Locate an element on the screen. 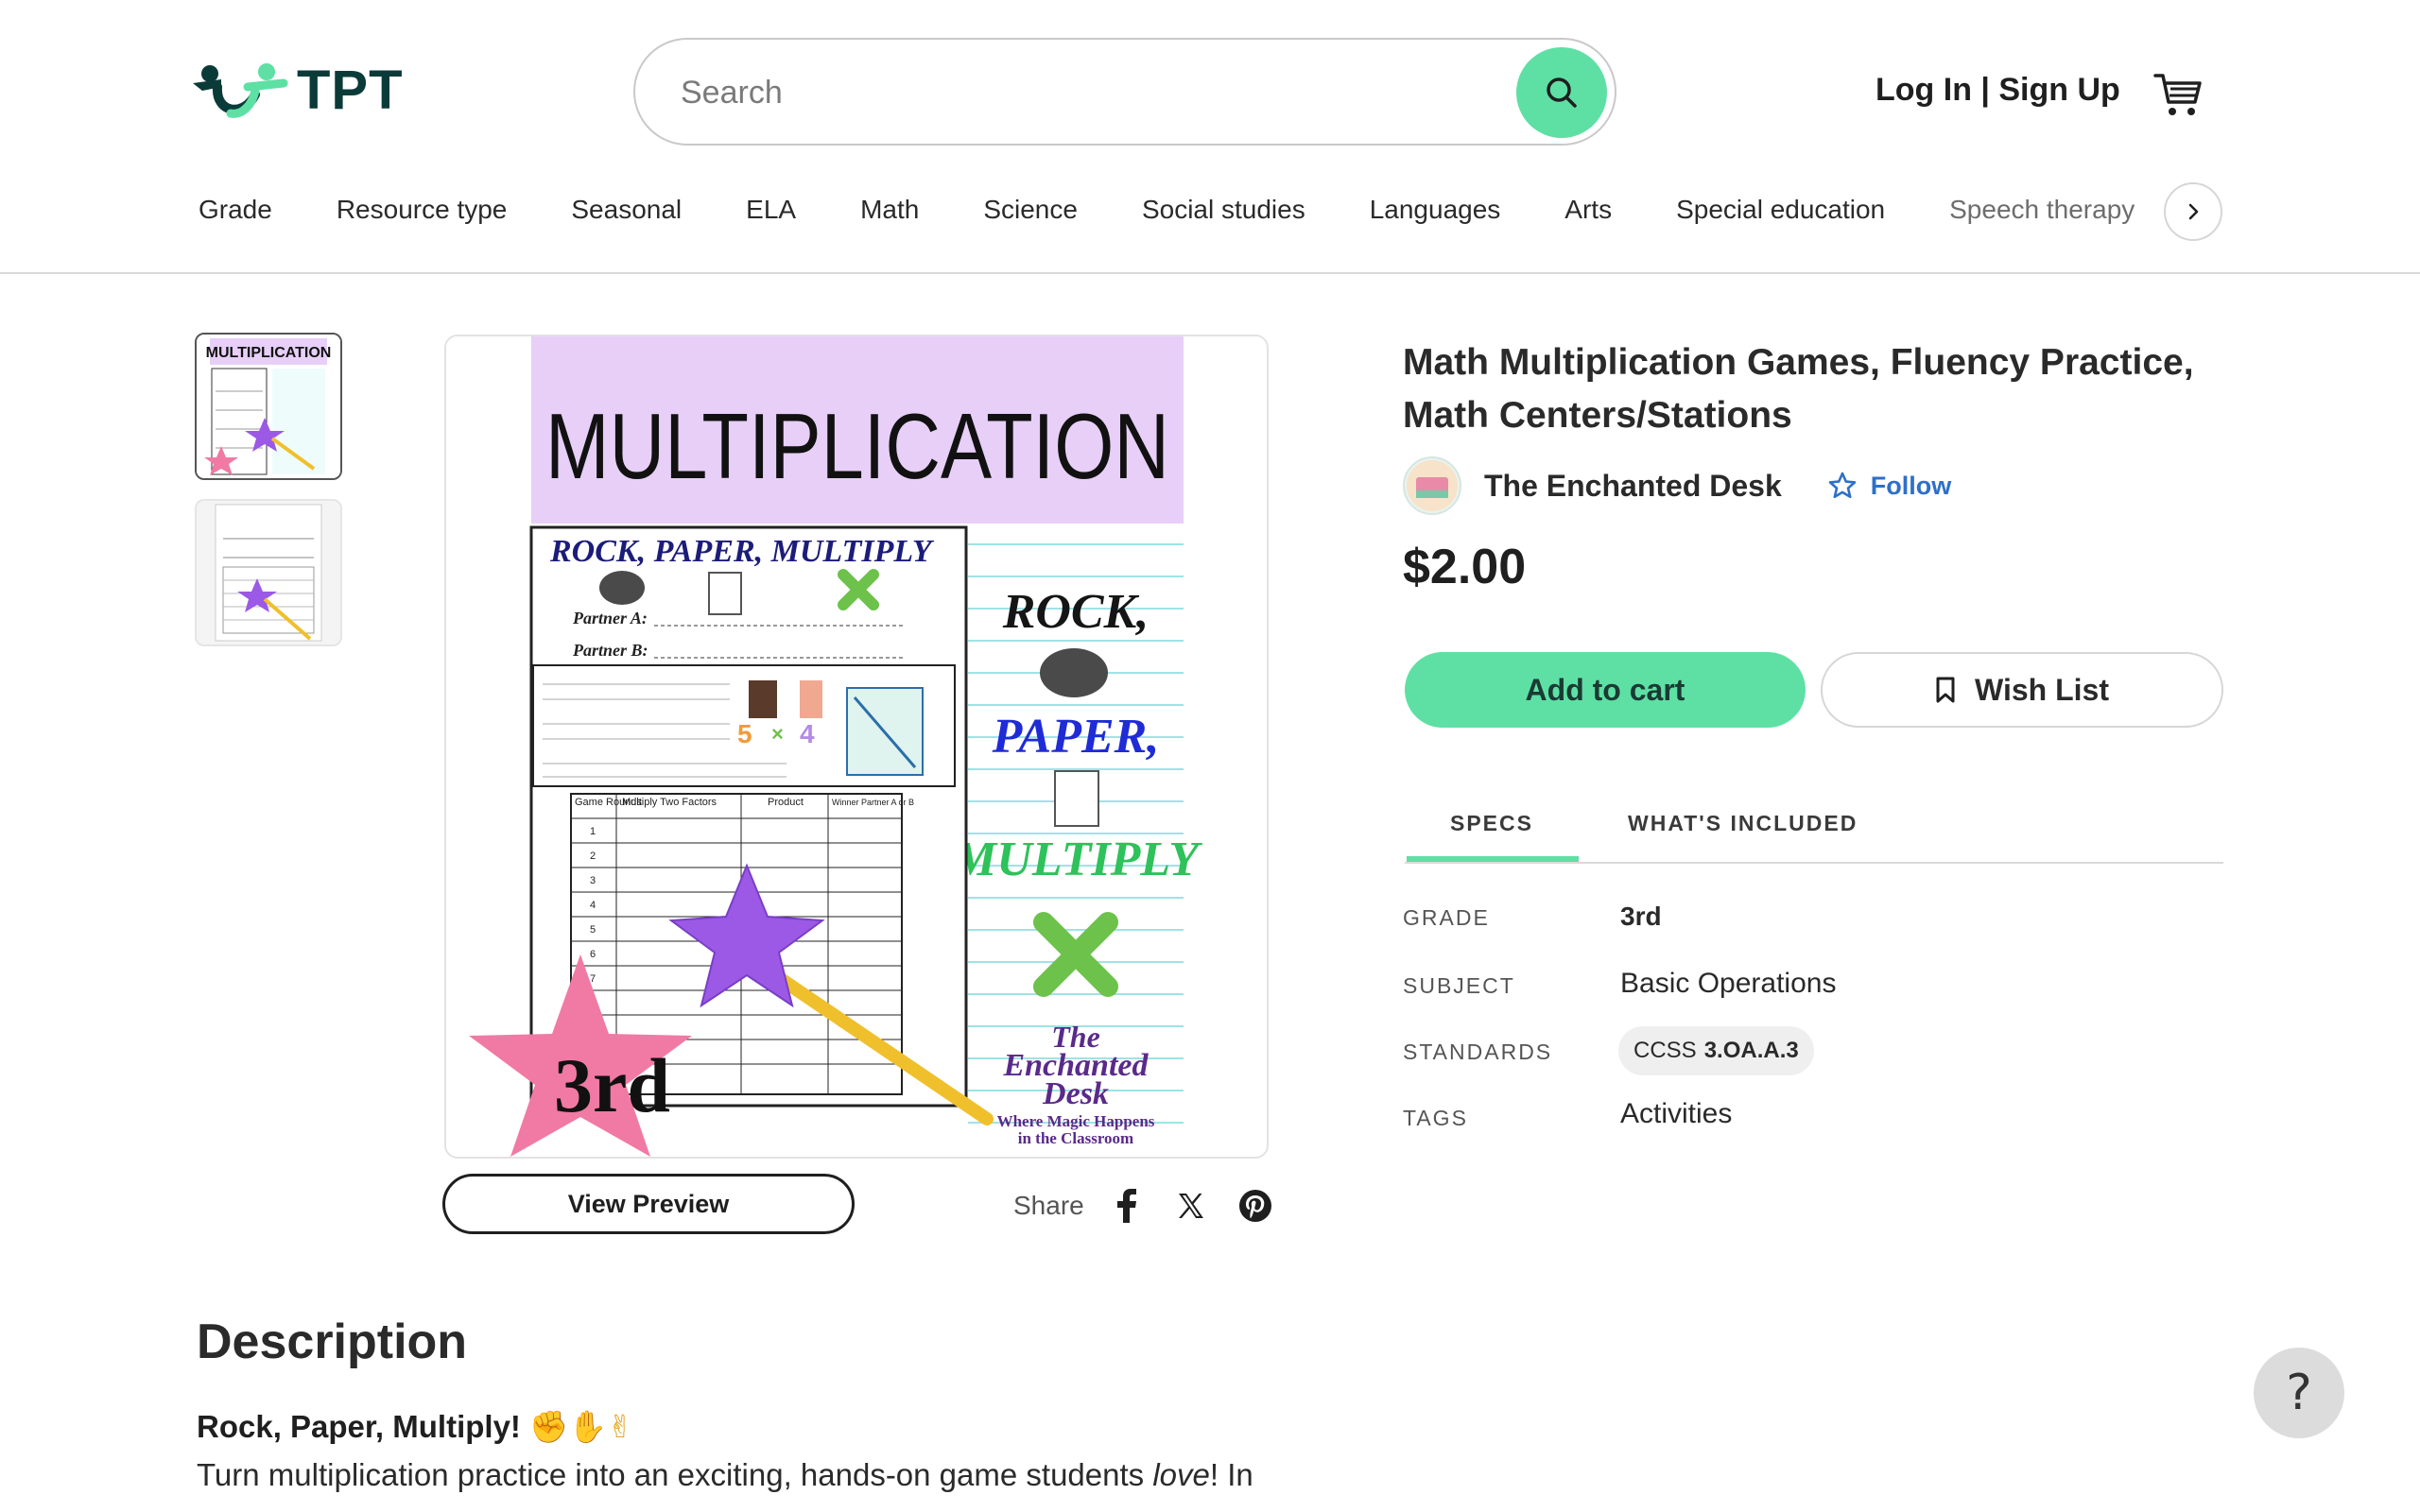 The height and width of the screenshot is (1512, 2420). share-label: Share is located at coordinates (1048, 1205).